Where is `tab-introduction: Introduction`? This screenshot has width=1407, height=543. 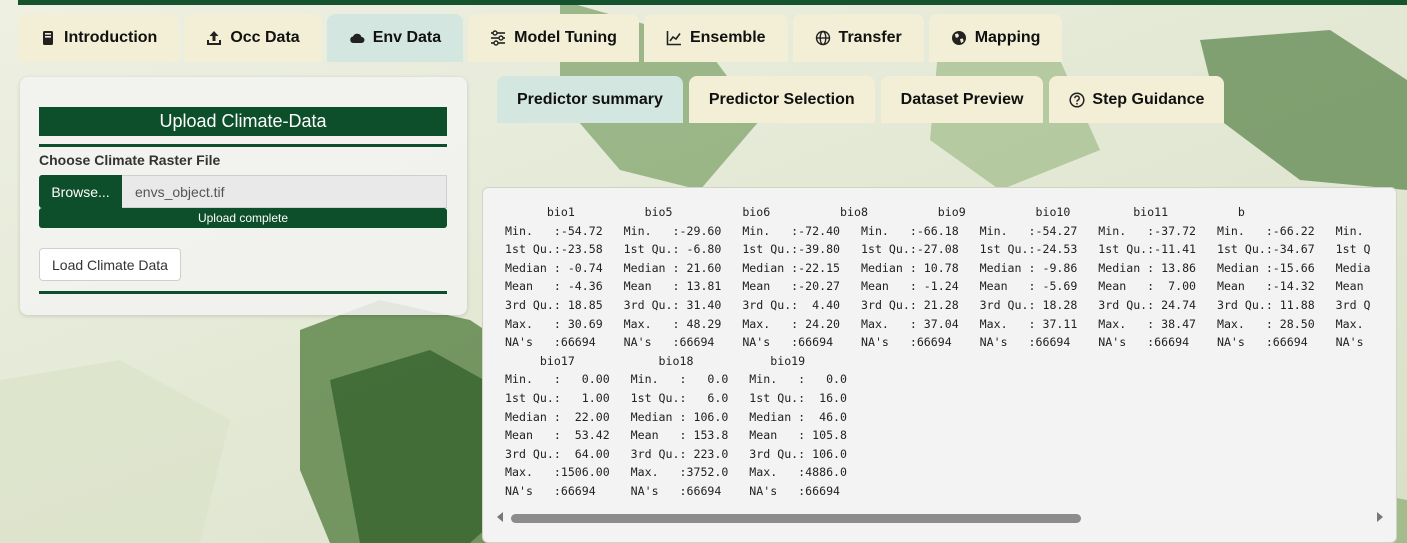 tab-introduction: Introduction is located at coordinates (99, 38).